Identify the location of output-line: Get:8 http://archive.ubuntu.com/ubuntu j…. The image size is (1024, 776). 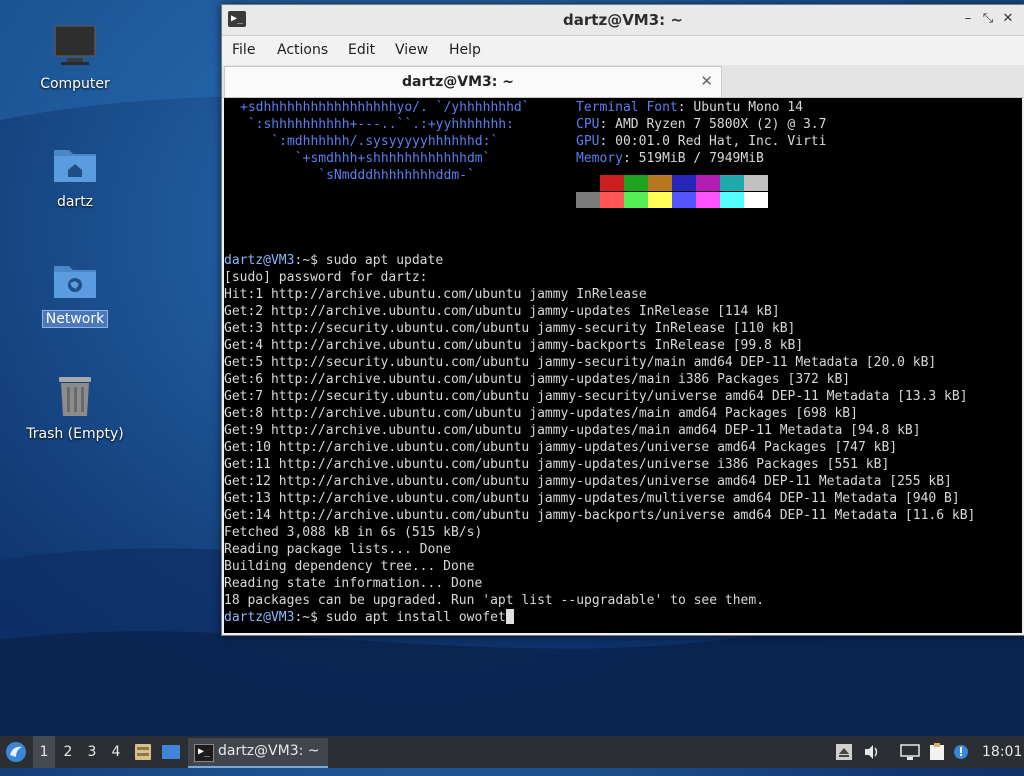
(541, 413).